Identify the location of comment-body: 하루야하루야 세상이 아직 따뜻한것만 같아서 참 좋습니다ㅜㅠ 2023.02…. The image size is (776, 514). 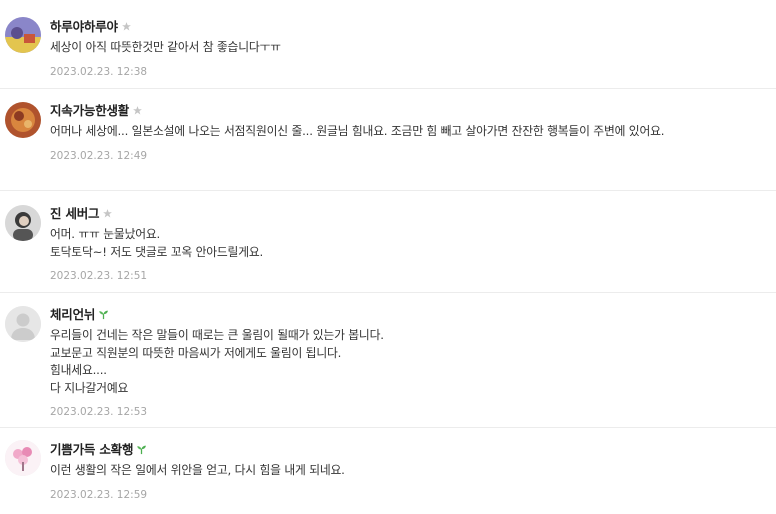
(411, 48).